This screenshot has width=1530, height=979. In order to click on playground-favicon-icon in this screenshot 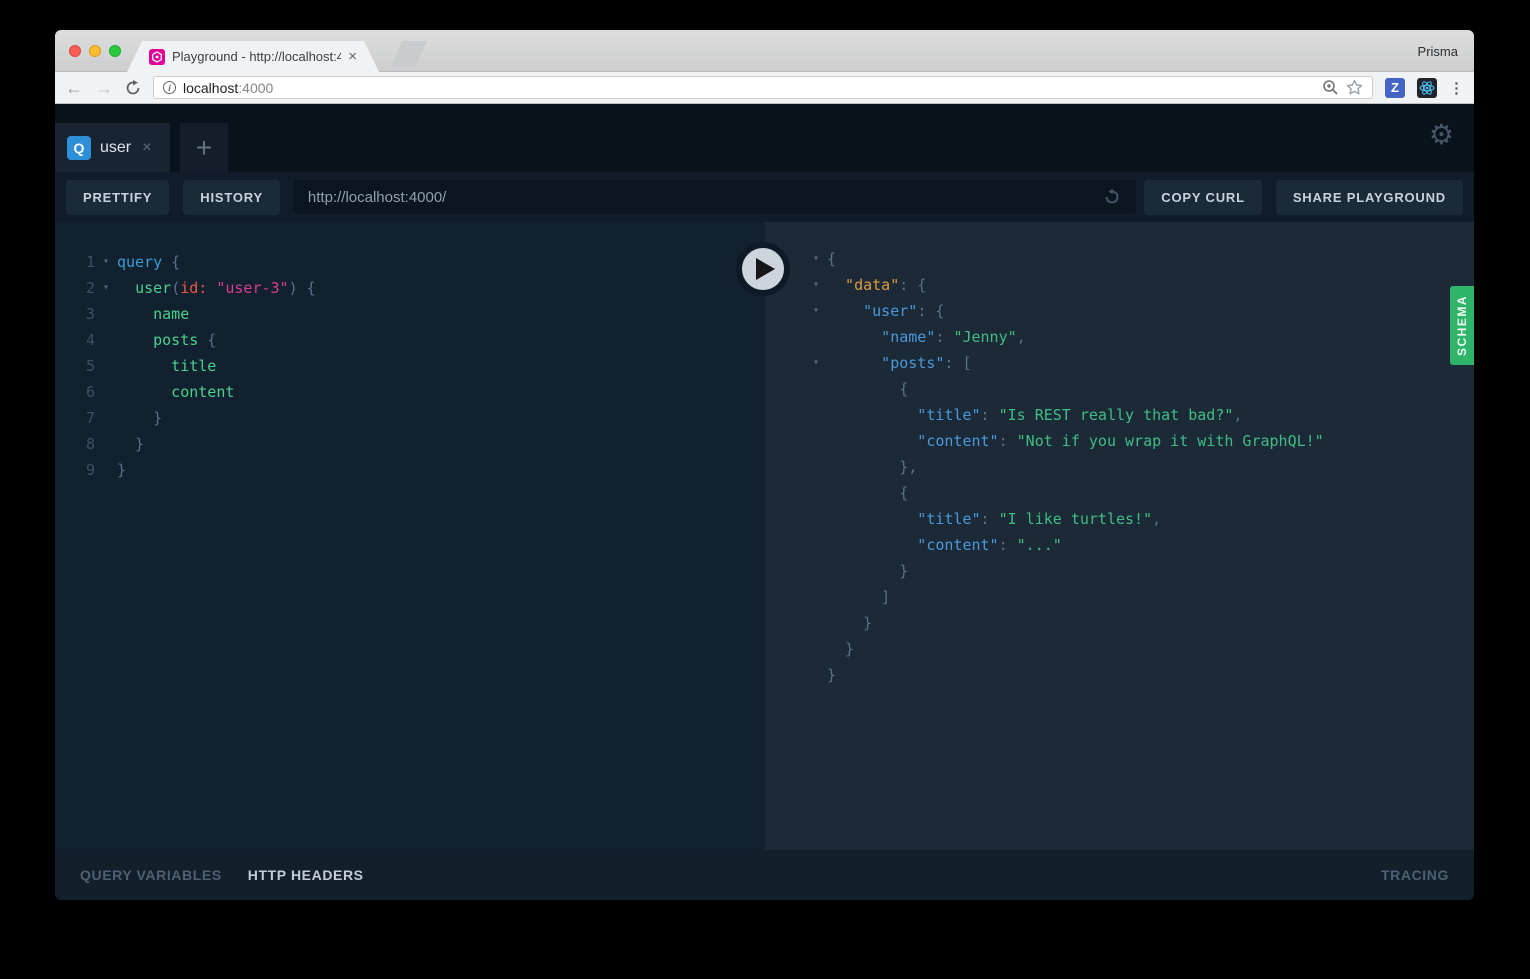, I will do `click(157, 57)`.